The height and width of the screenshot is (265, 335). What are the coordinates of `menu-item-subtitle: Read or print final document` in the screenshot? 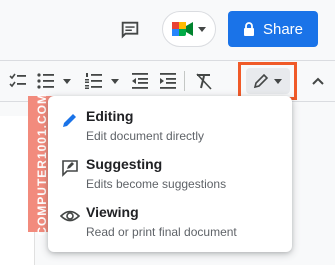 It's located at (161, 232).